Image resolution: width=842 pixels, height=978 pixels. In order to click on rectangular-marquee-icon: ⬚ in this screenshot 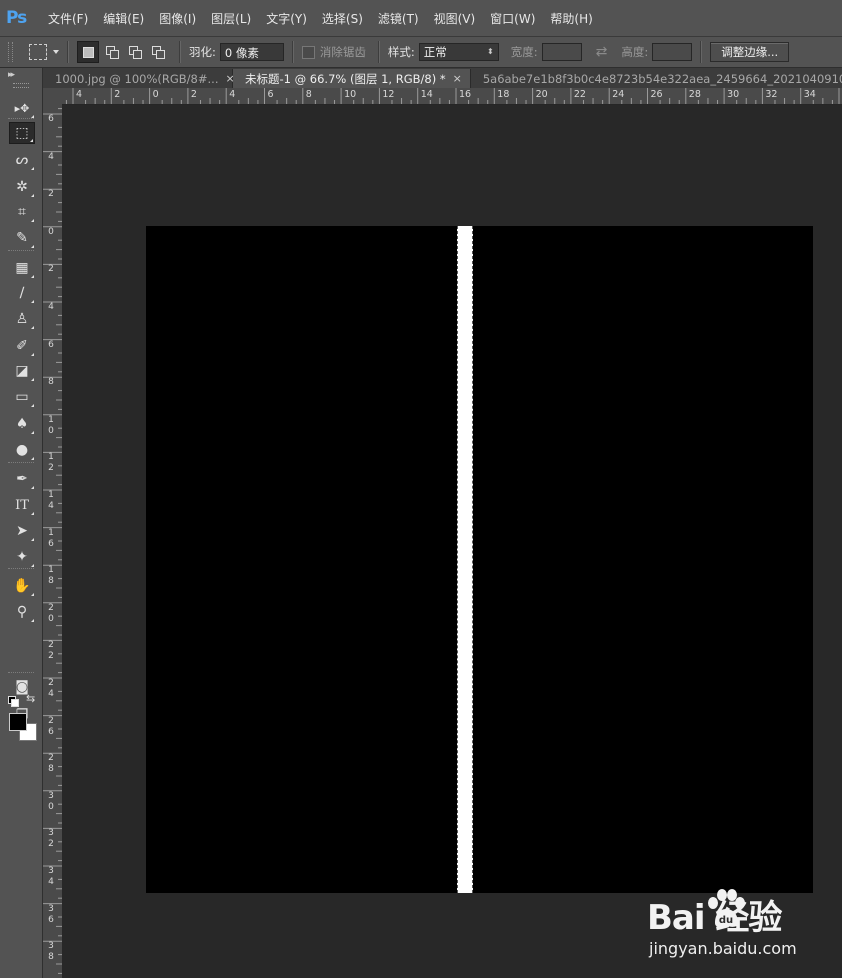, I will do `click(22, 133)`.